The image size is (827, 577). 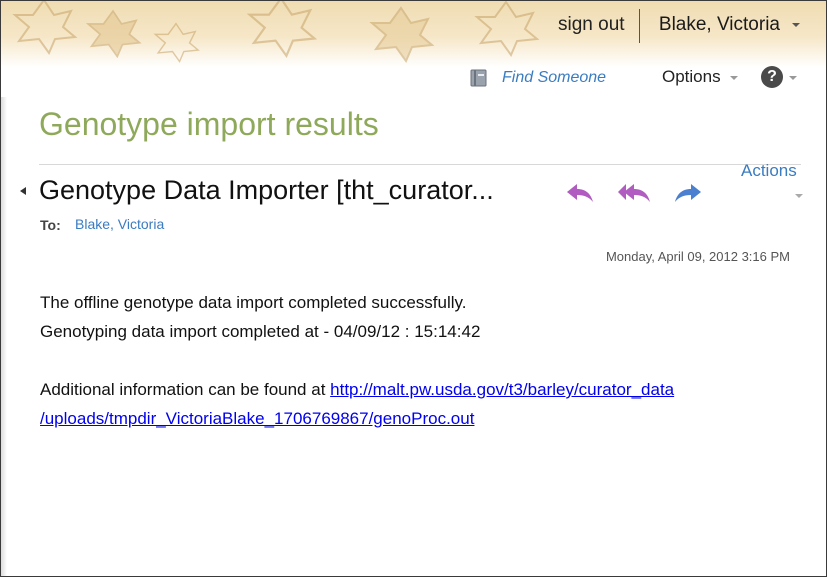 I want to click on find-someone-button: Find Someone, so click(x=537, y=78).